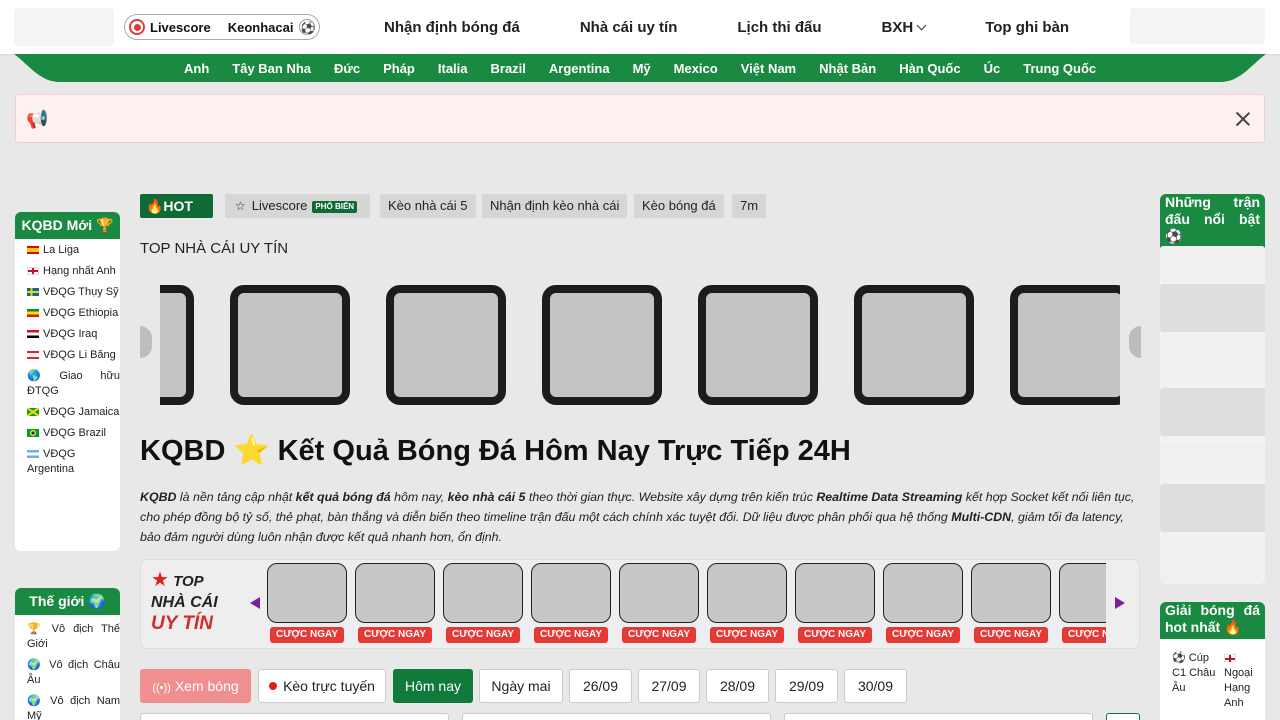  What do you see at coordinates (73, 355) in the screenshot?
I see `league-link: VĐQG Li Băng` at bounding box center [73, 355].